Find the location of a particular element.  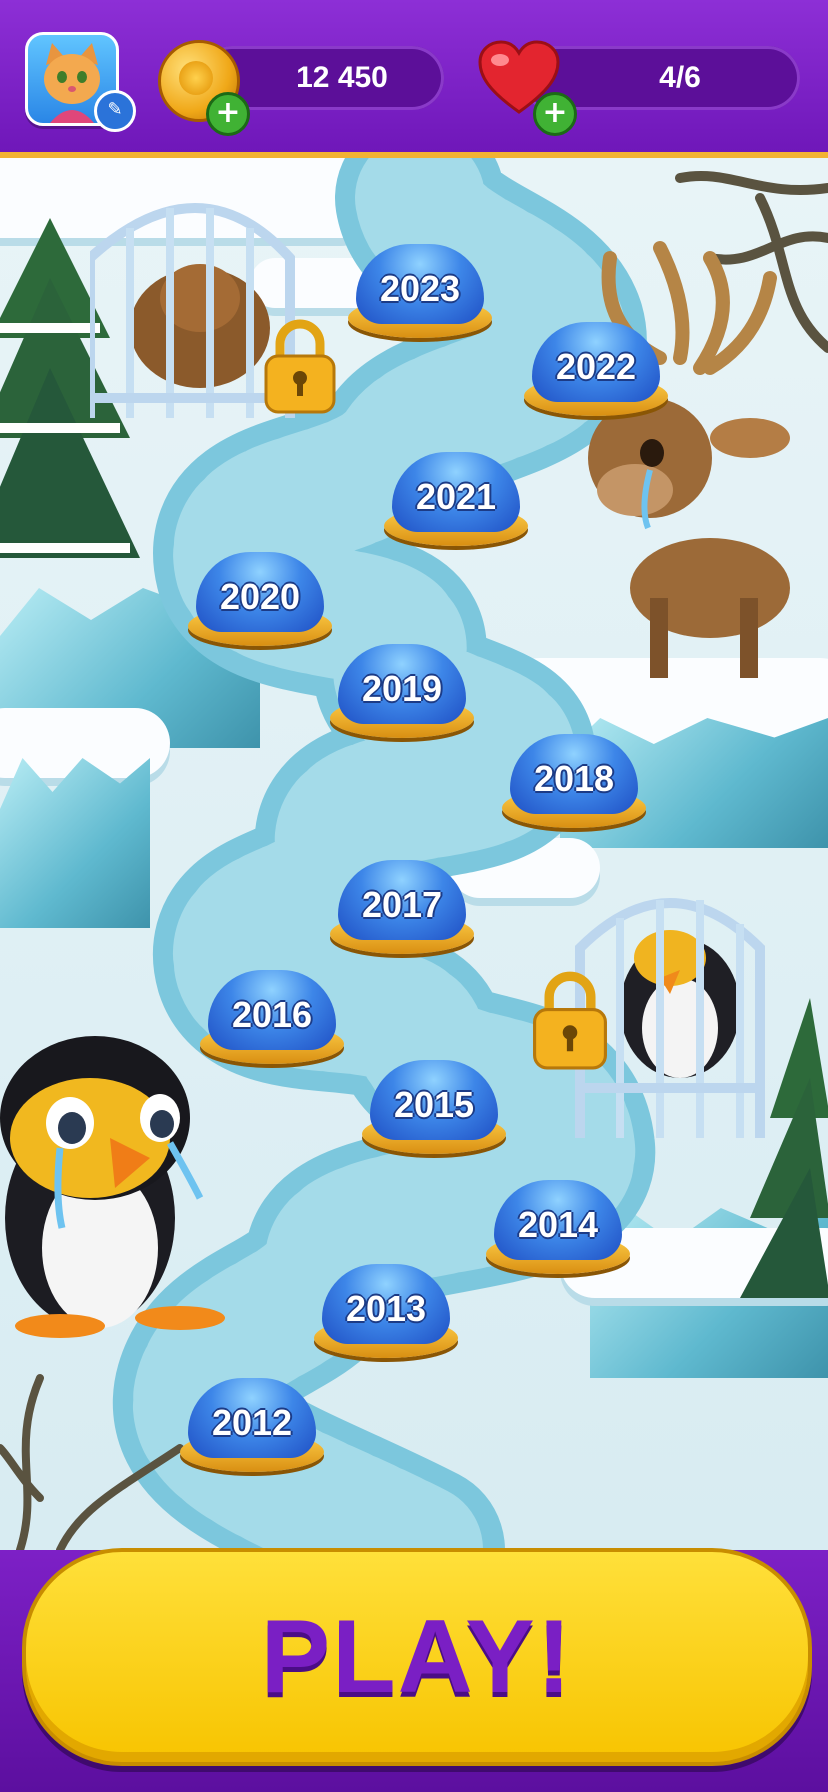

level-button-2016: 2016 is located at coordinates (272, 1016).